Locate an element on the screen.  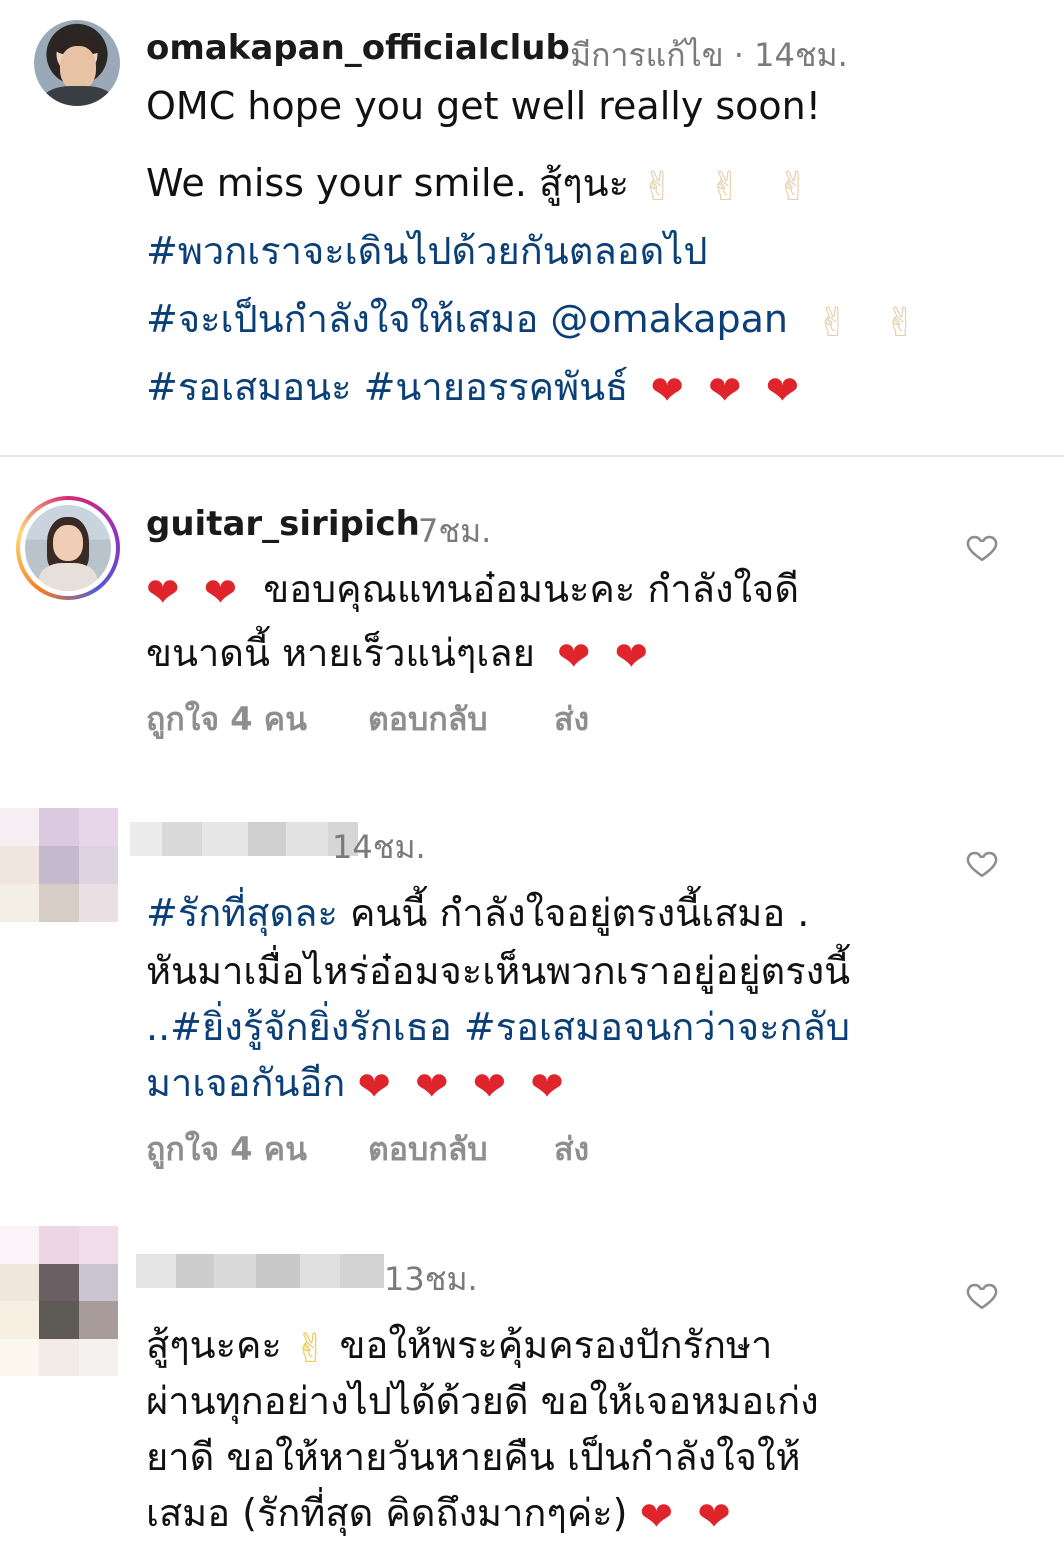
comment-username: omakapan_officialclub is located at coordinates (358, 48).